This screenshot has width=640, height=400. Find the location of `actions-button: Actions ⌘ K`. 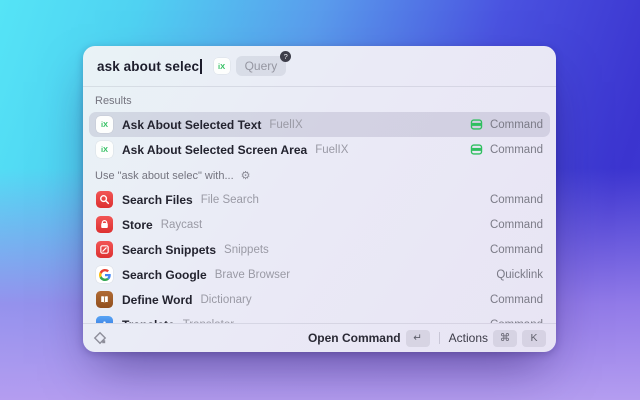

actions-button: Actions ⌘ K is located at coordinates (497, 338).